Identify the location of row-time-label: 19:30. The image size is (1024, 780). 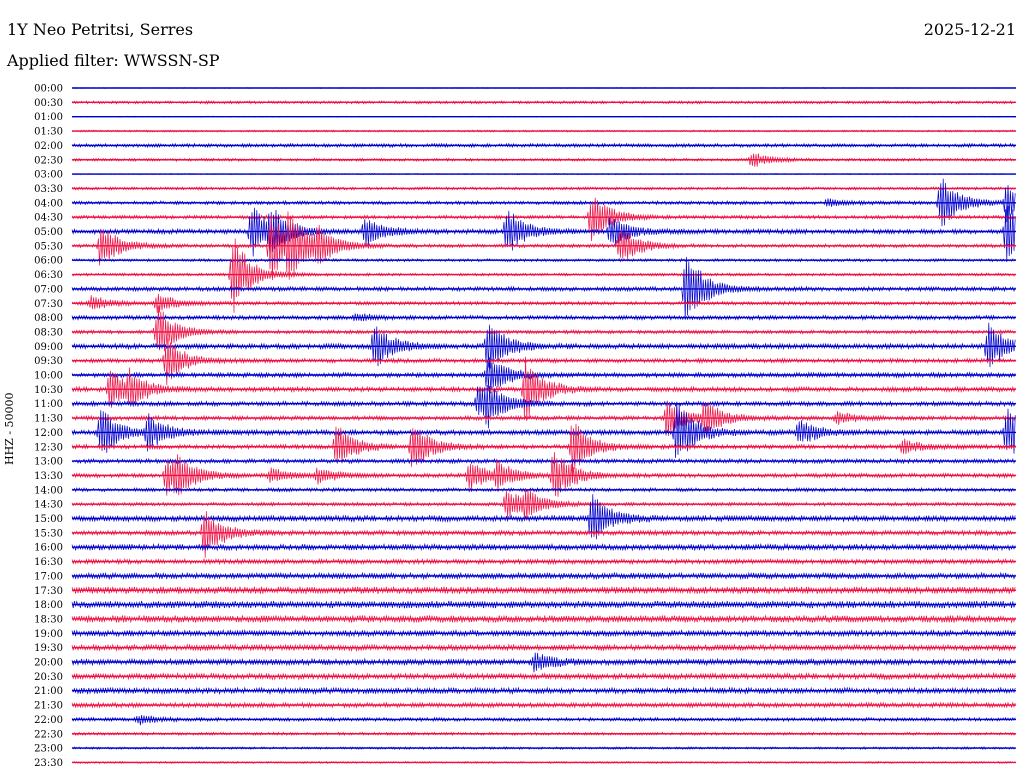
(48, 648).